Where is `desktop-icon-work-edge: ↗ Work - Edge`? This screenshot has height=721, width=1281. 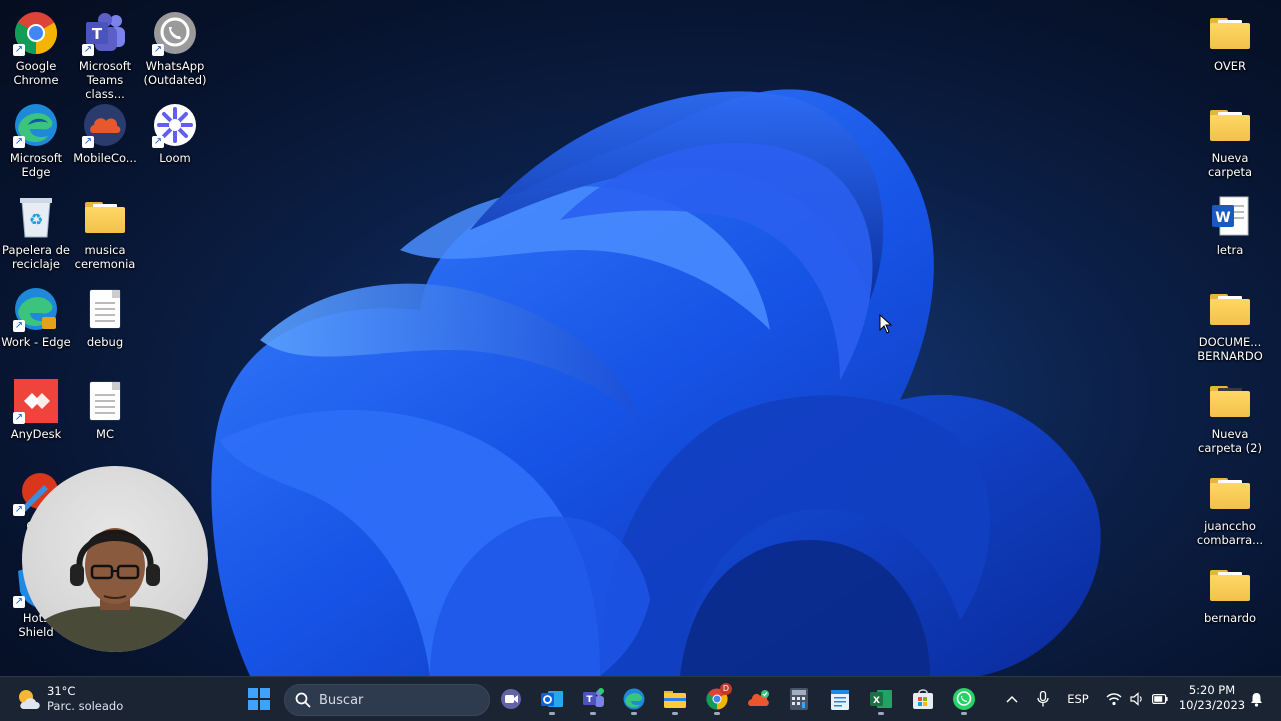 desktop-icon-work-edge: ↗ Work - Edge is located at coordinates (36, 315).